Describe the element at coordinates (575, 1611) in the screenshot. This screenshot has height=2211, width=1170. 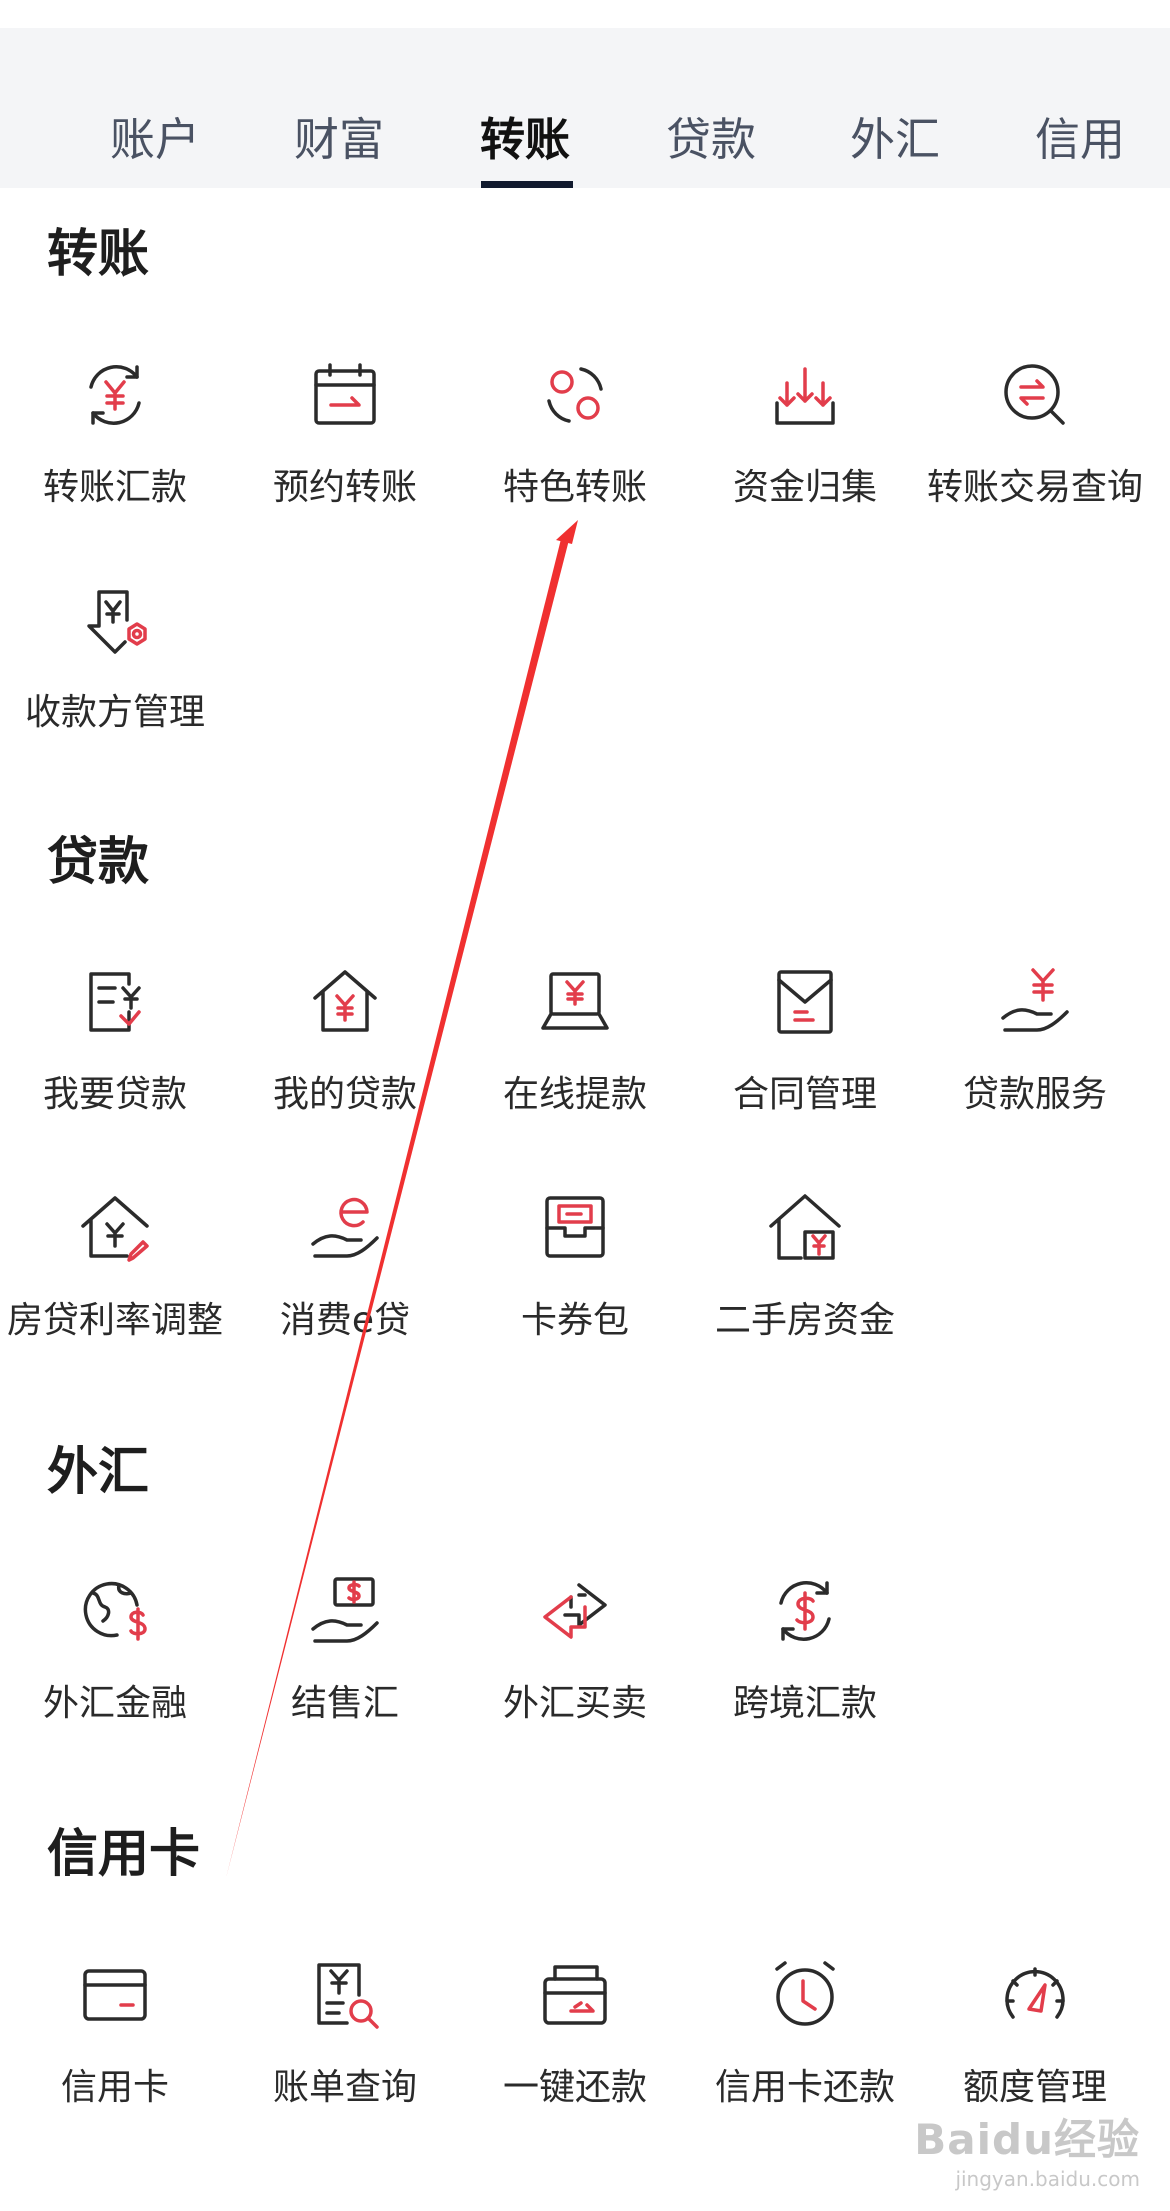
I see `exchange-arrows-icon` at that location.